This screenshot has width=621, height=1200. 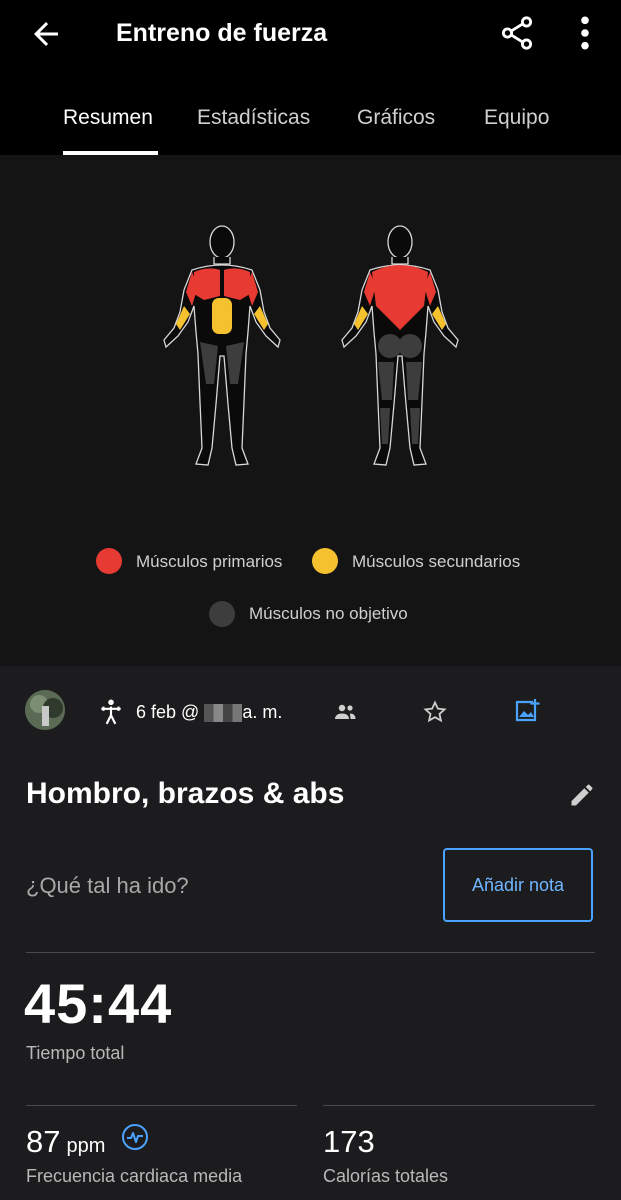 I want to click on note-prompt: ¿Qué tal ha ido?, so click(x=107, y=885).